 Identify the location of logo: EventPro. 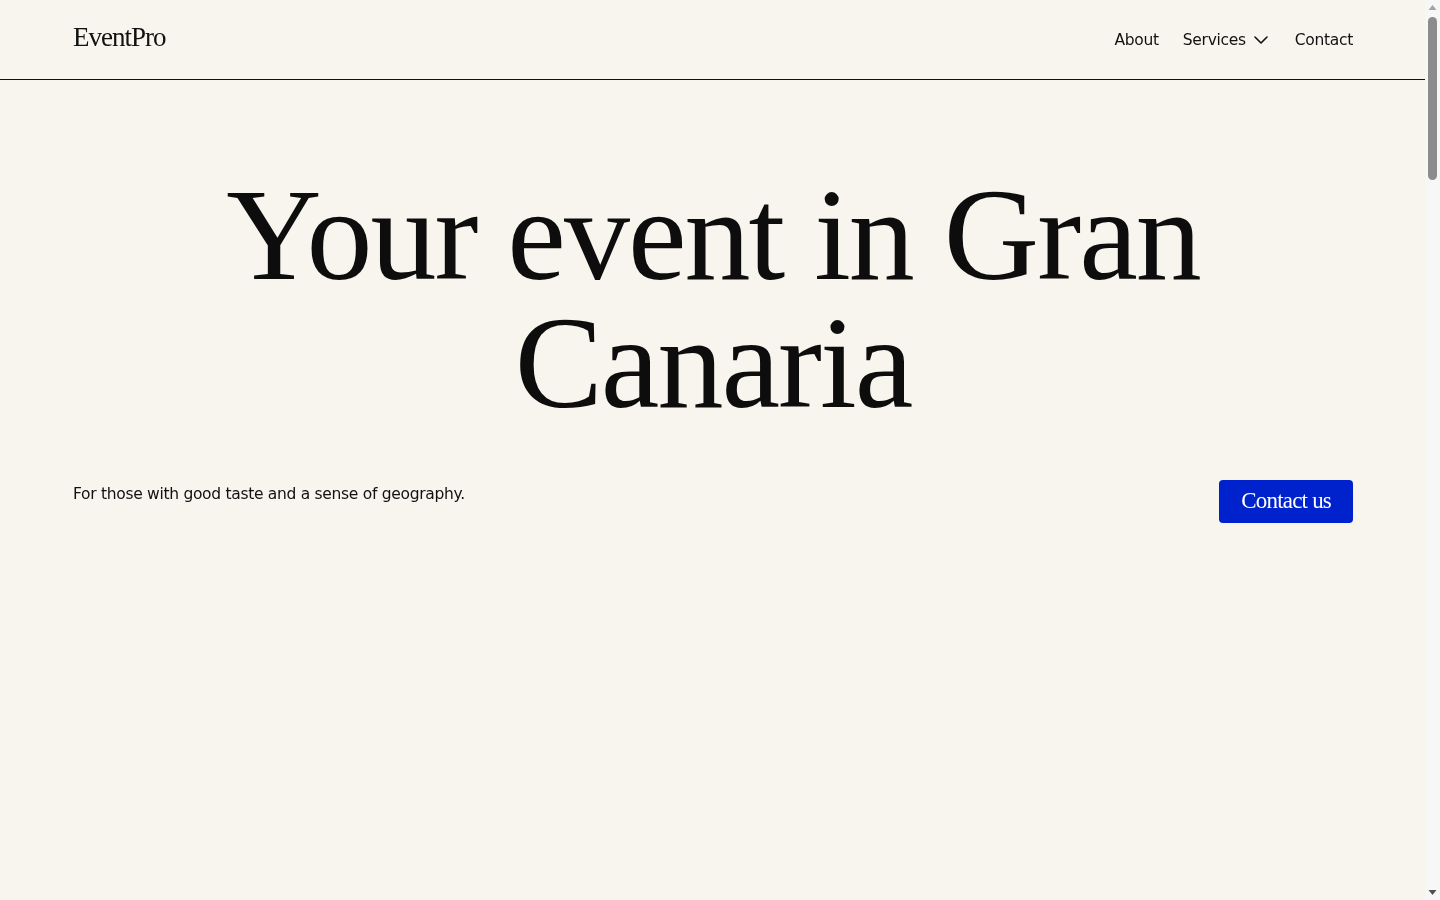
(119, 36).